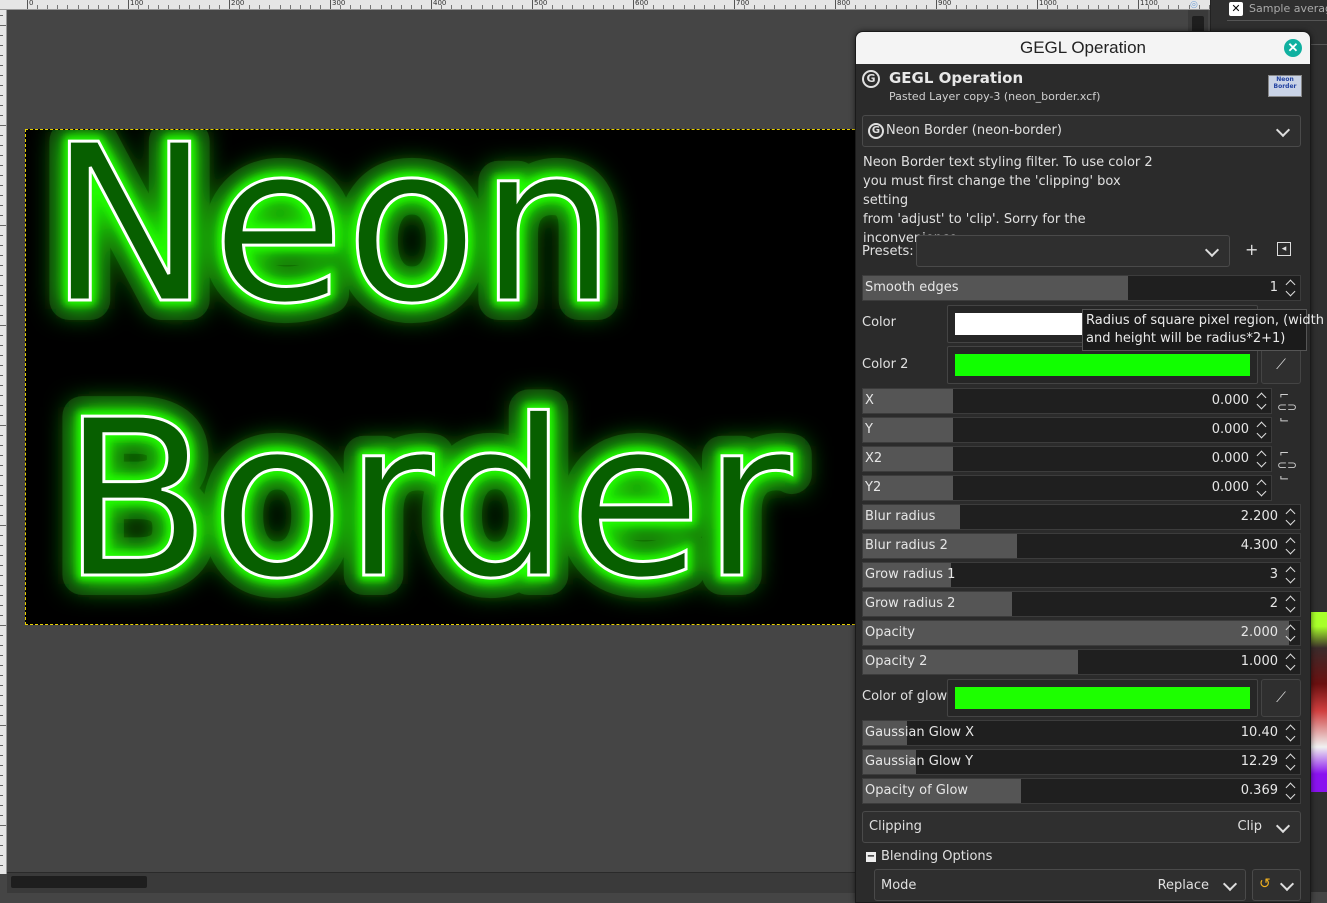  I want to click on slider-opacity-of-glow: Opacity of Glow 0.369, so click(1081, 791).